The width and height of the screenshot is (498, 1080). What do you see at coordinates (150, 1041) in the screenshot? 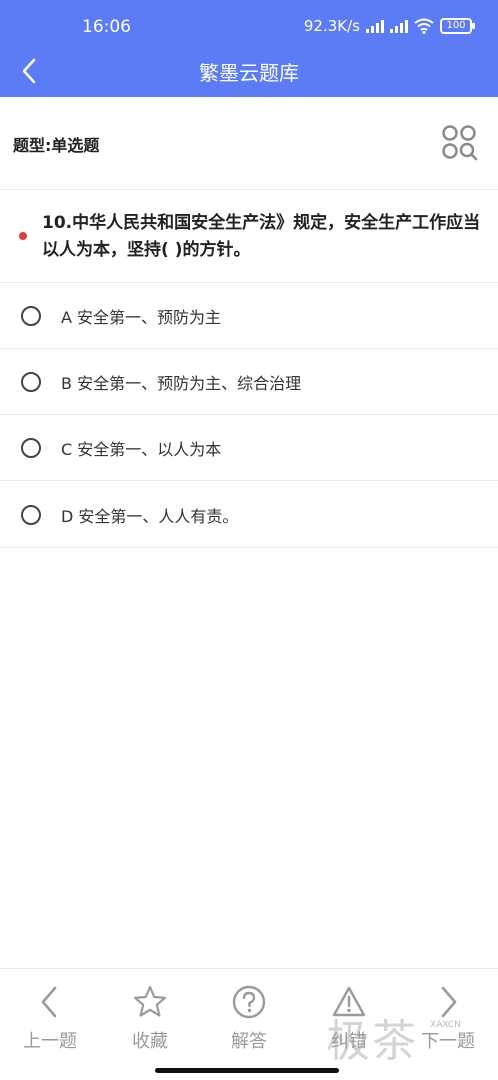
I see `favorite-label: 收藏` at bounding box center [150, 1041].